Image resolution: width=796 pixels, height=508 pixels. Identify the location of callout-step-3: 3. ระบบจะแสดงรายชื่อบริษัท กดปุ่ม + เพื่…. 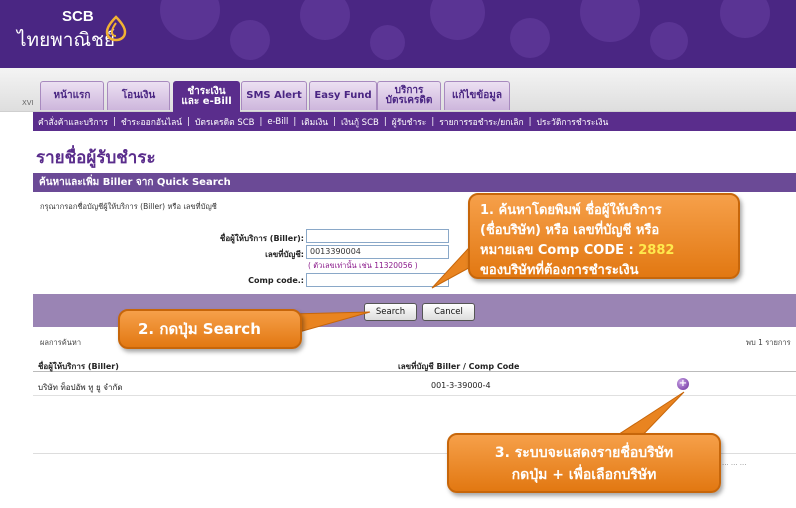
(584, 463).